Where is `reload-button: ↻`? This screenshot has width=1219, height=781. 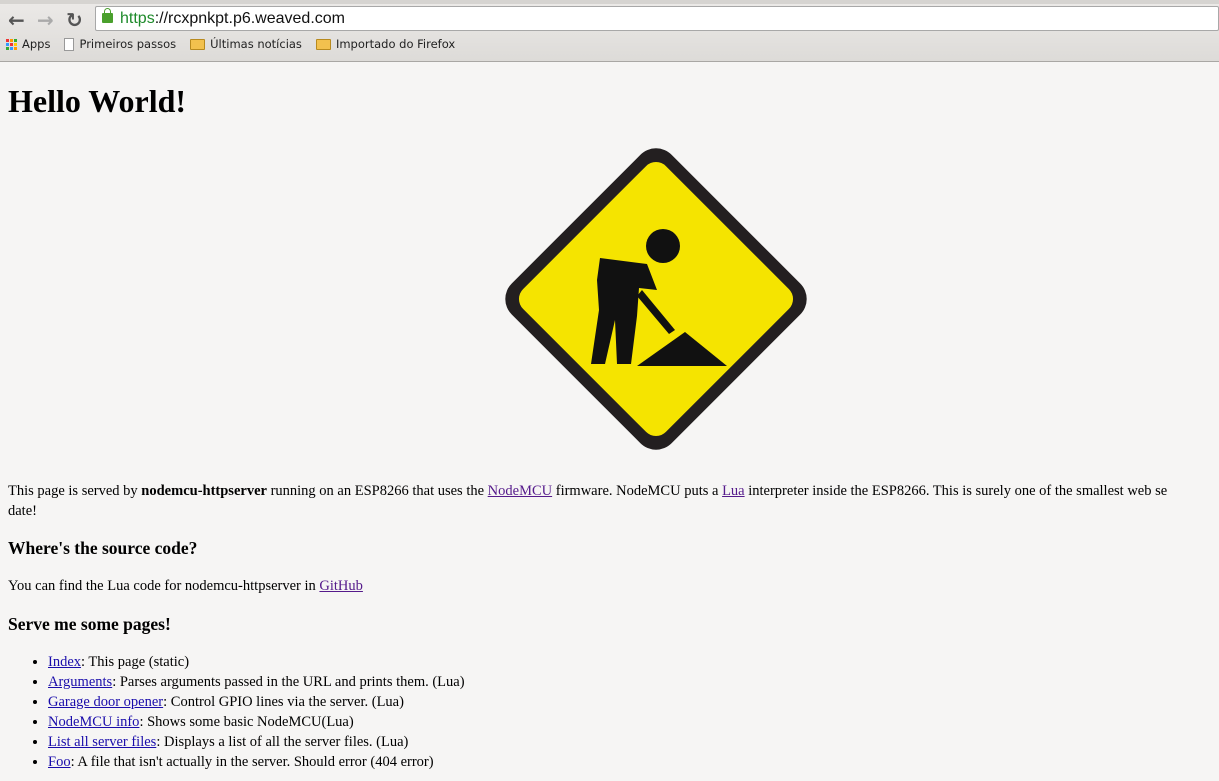
reload-button: ↻ is located at coordinates (74, 20).